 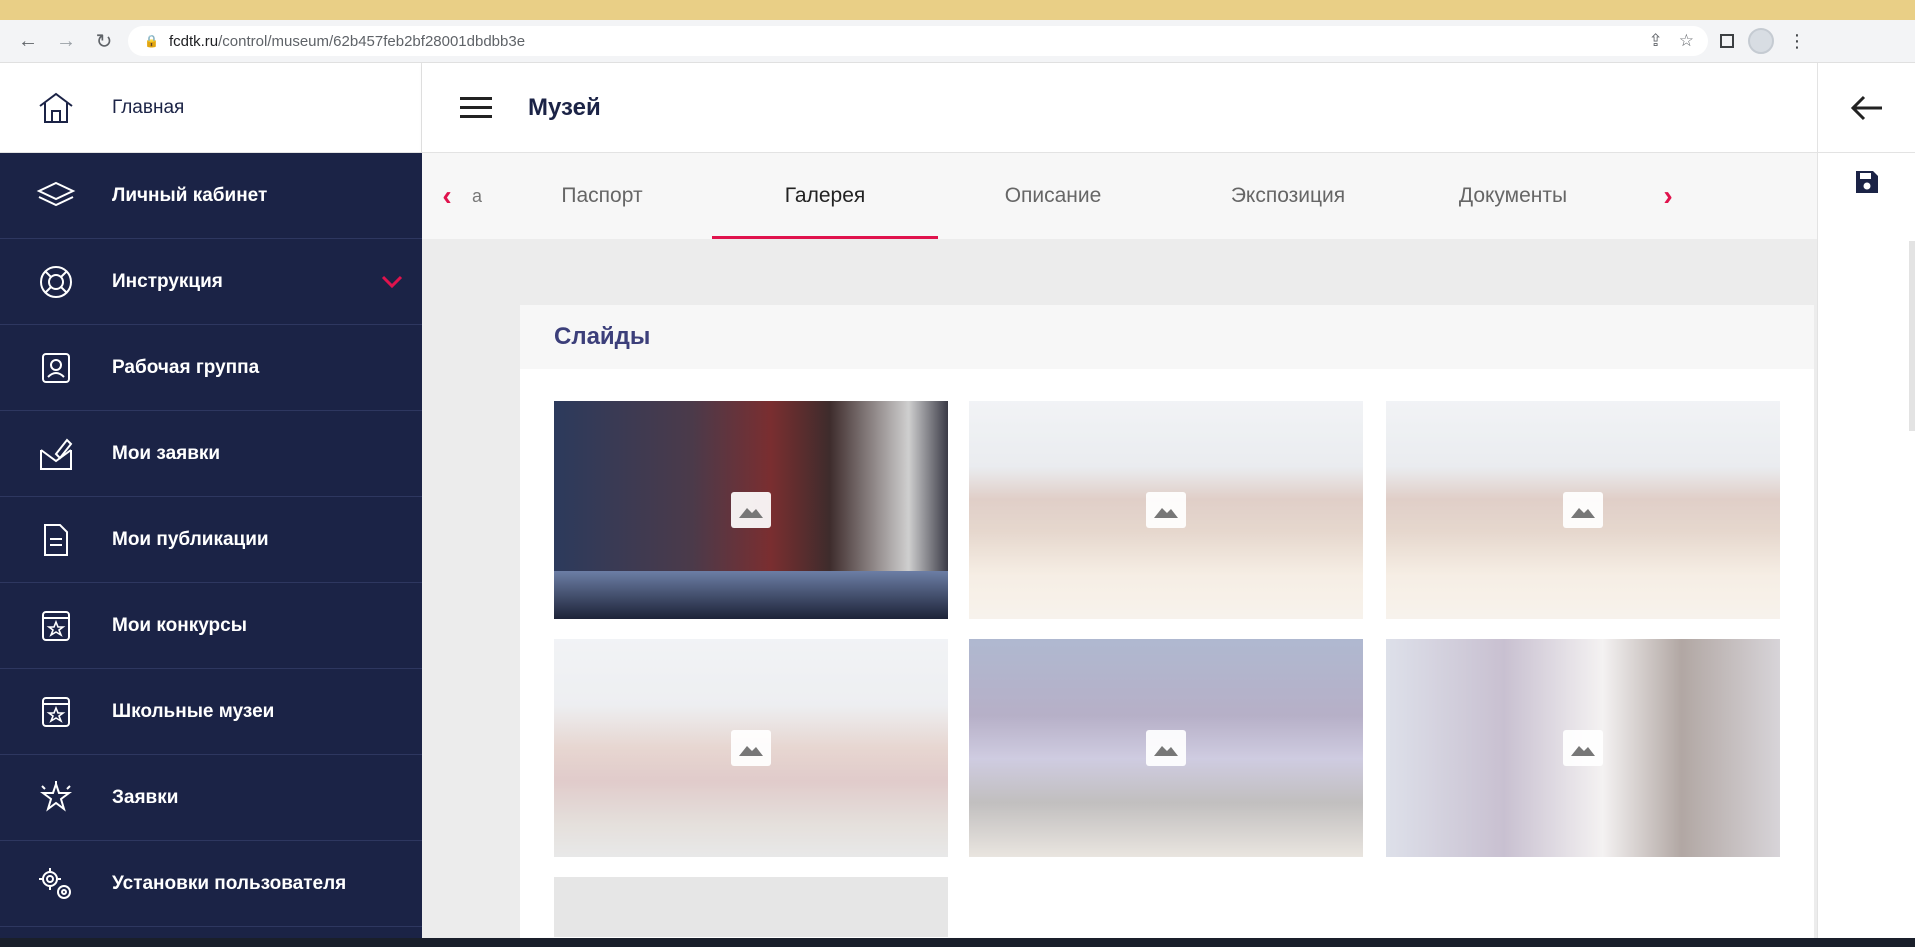 I want to click on tab-partial: а, so click(x=482, y=196).